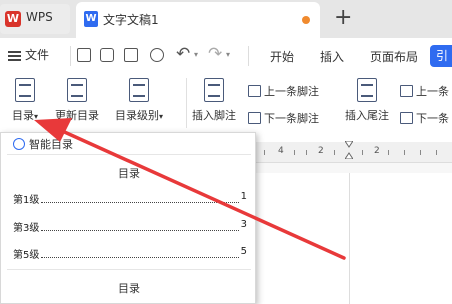 Image resolution: width=452 pixels, height=304 pixels. What do you see at coordinates (254, 91) in the screenshot?
I see `prev-footnote-icon` at bounding box center [254, 91].